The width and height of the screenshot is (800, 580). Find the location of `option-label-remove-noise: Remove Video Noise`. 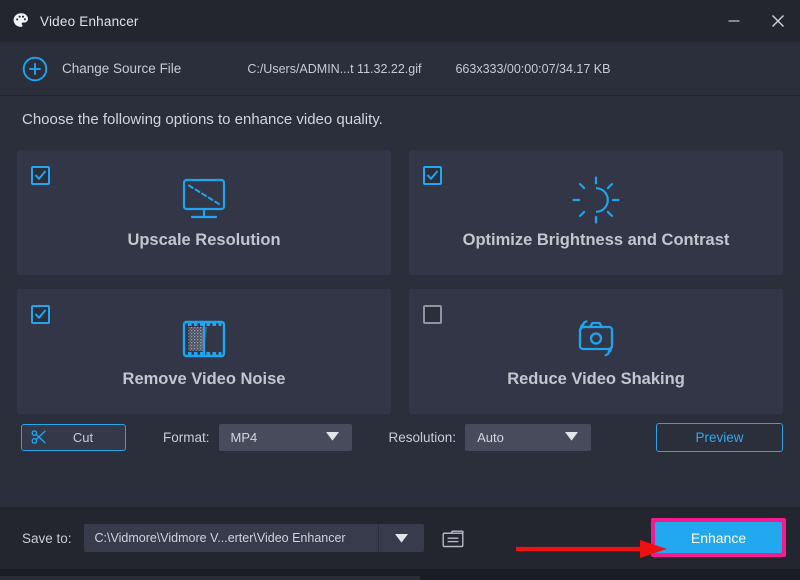

option-label-remove-noise: Remove Video Noise is located at coordinates (204, 379).